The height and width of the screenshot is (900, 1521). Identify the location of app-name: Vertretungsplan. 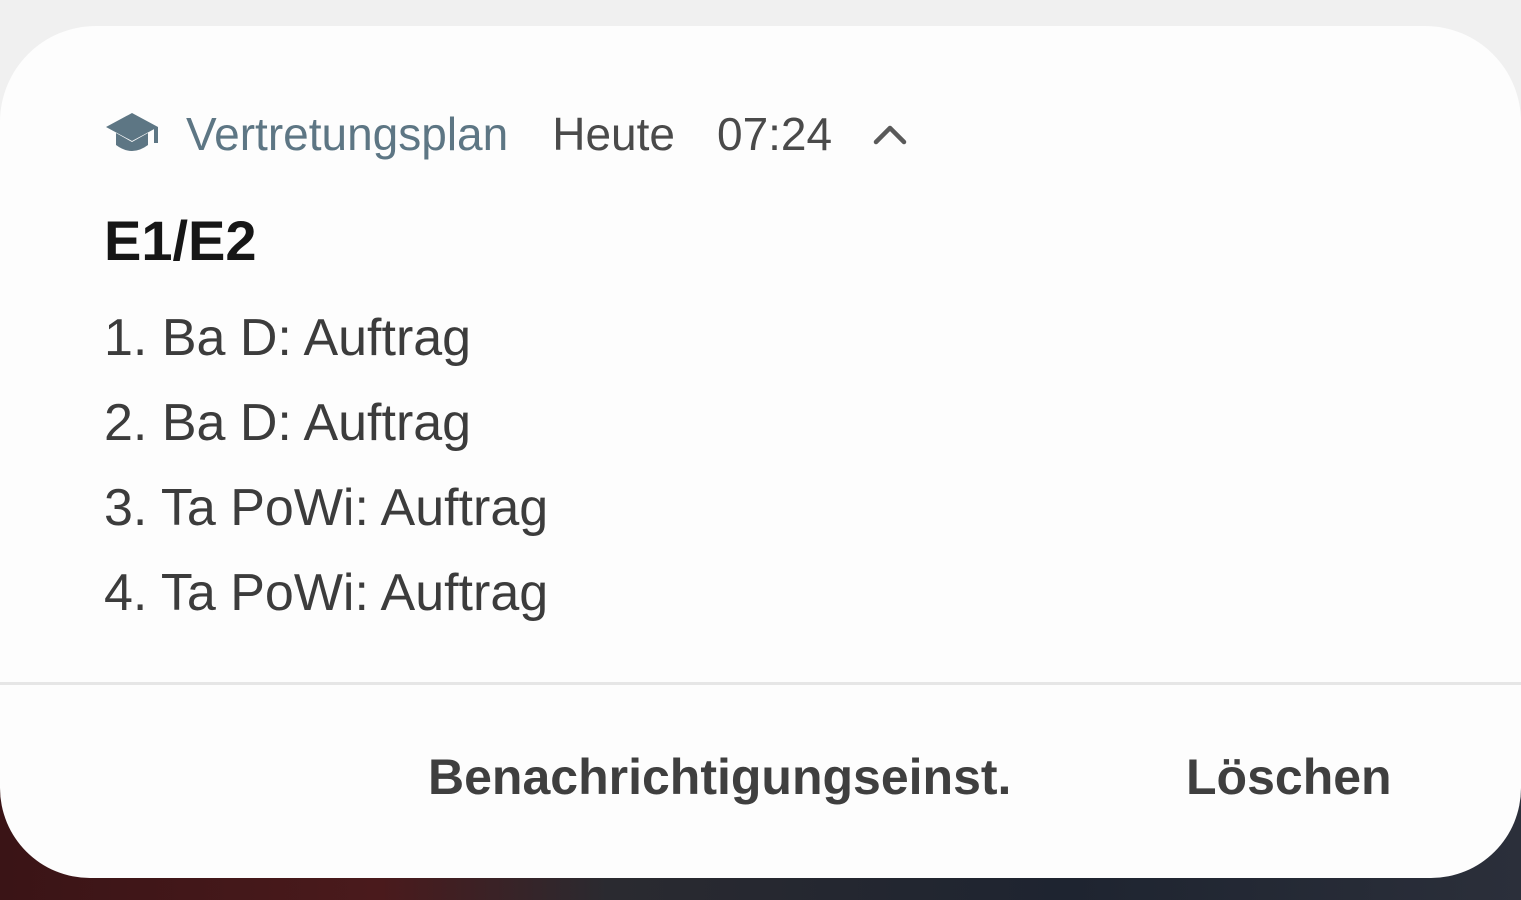
(347, 134).